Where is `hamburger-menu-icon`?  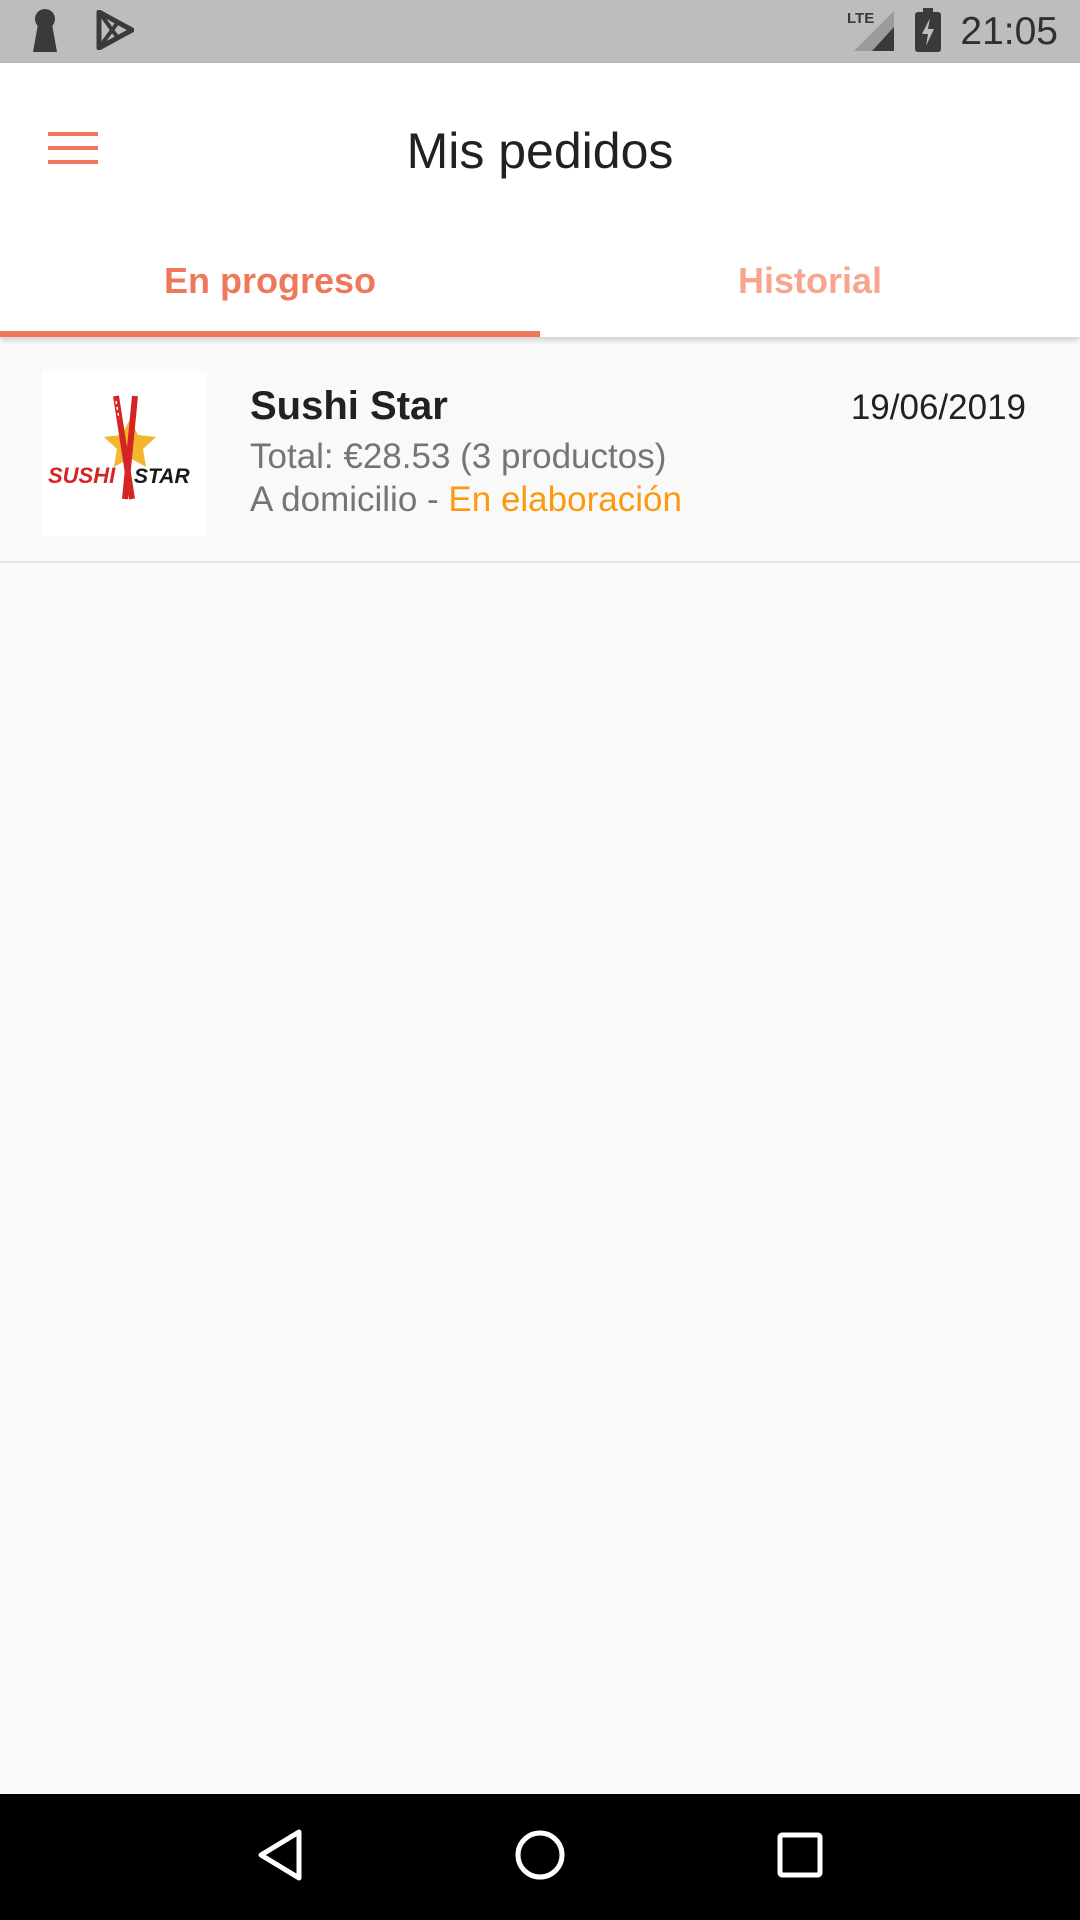
hamburger-menu-icon is located at coordinates (73, 150).